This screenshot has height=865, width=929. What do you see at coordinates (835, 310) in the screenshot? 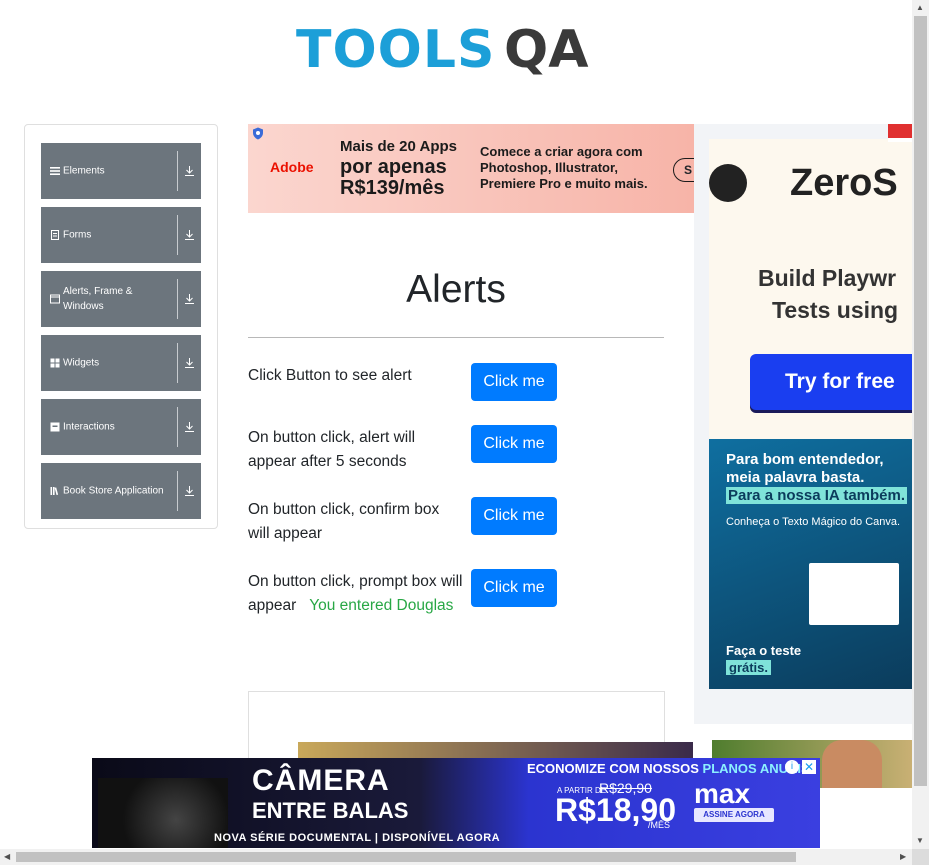
I see `zerostep-tagline-line: Tests using` at bounding box center [835, 310].